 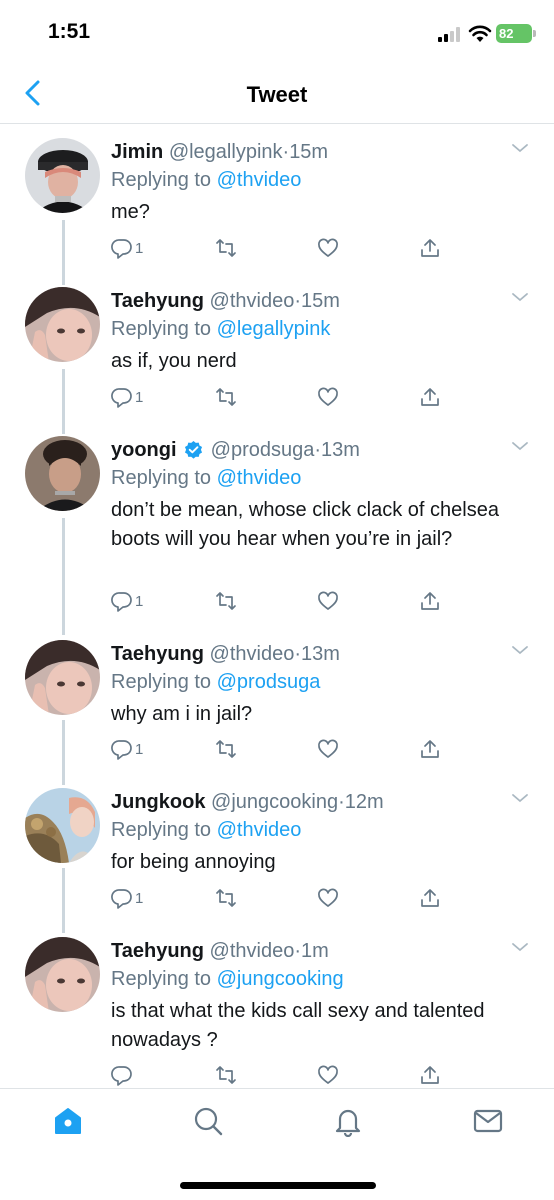 What do you see at coordinates (274, 329) in the screenshot?
I see `mention-link: @legallypink` at bounding box center [274, 329].